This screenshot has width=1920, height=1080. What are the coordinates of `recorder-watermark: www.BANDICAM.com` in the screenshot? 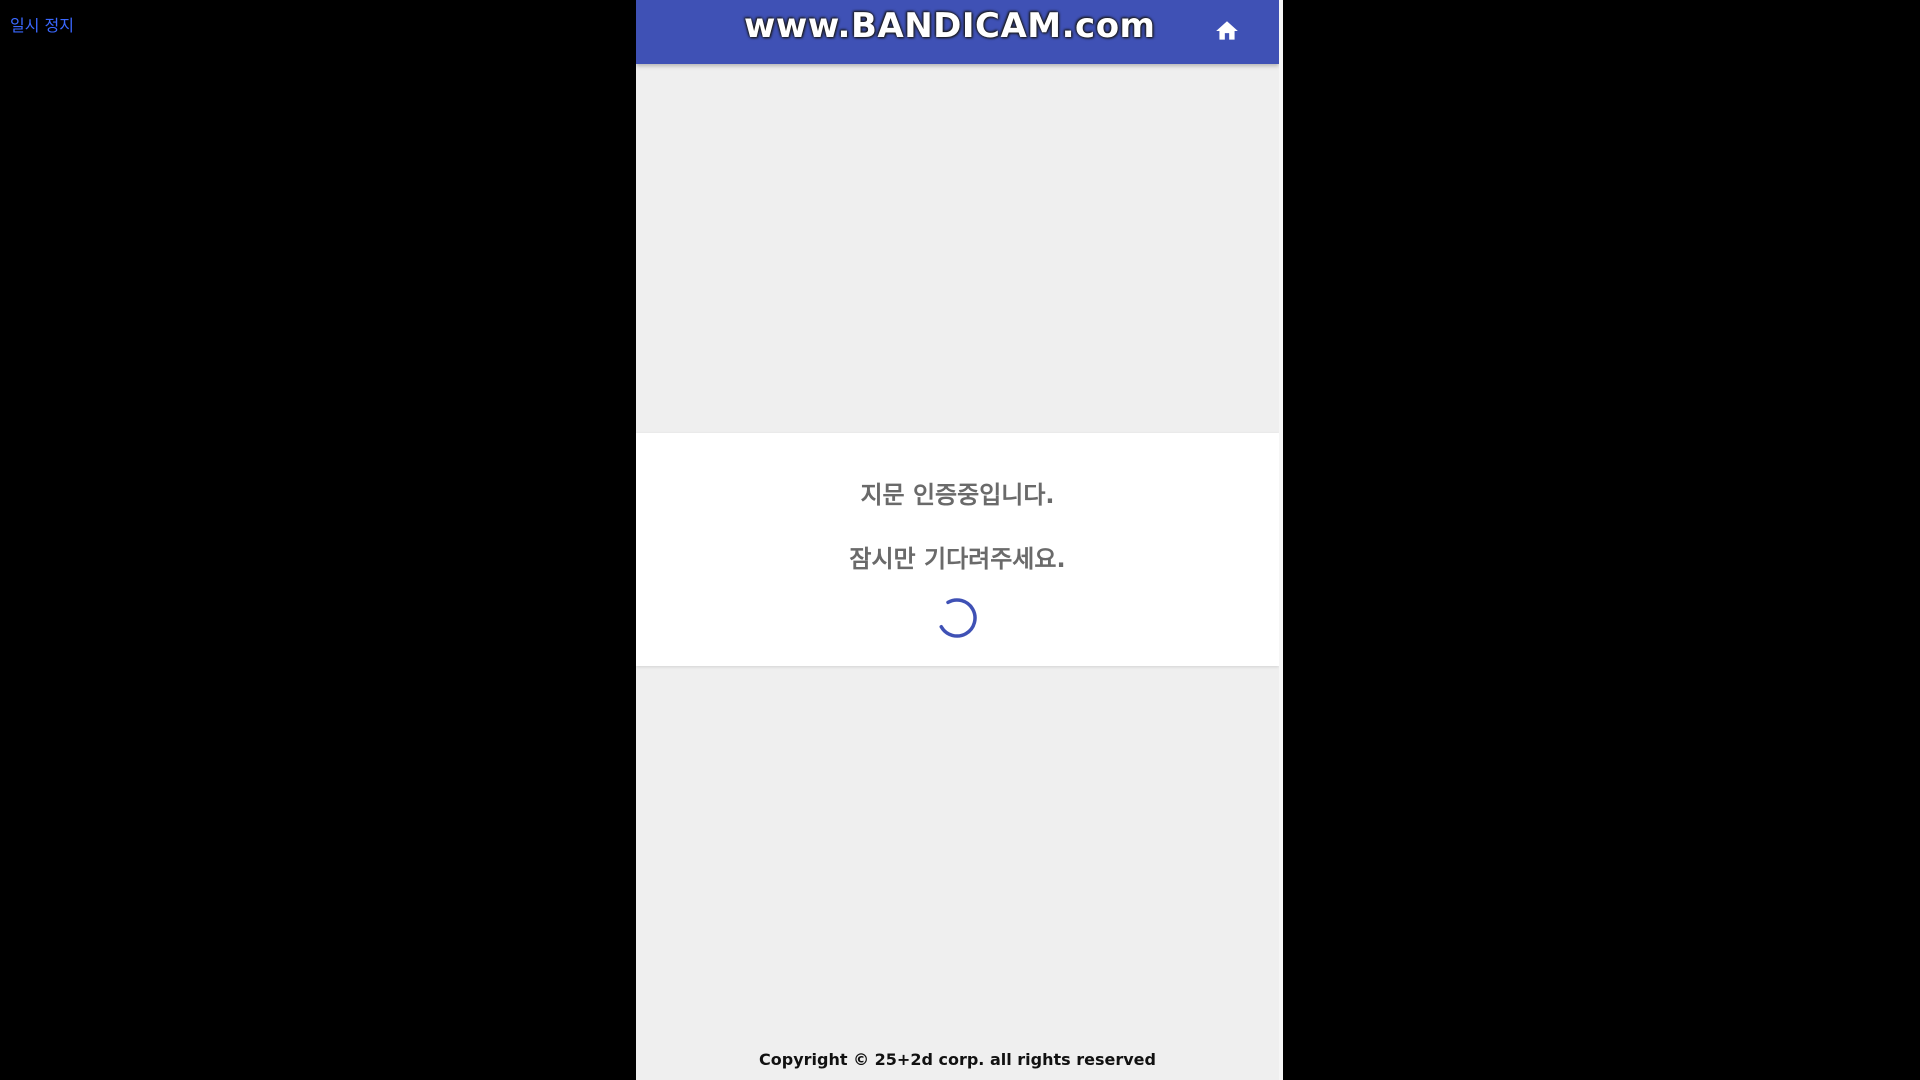 It's located at (950, 26).